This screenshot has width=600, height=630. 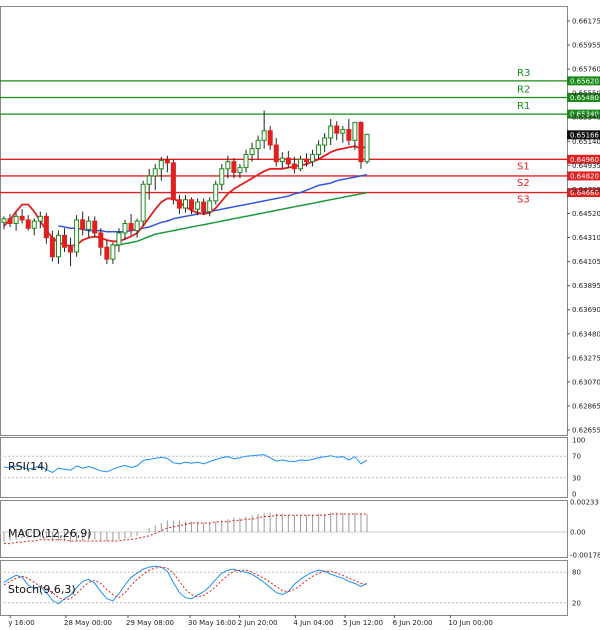 I want to click on level-tag-value: 0.64820, so click(x=584, y=176).